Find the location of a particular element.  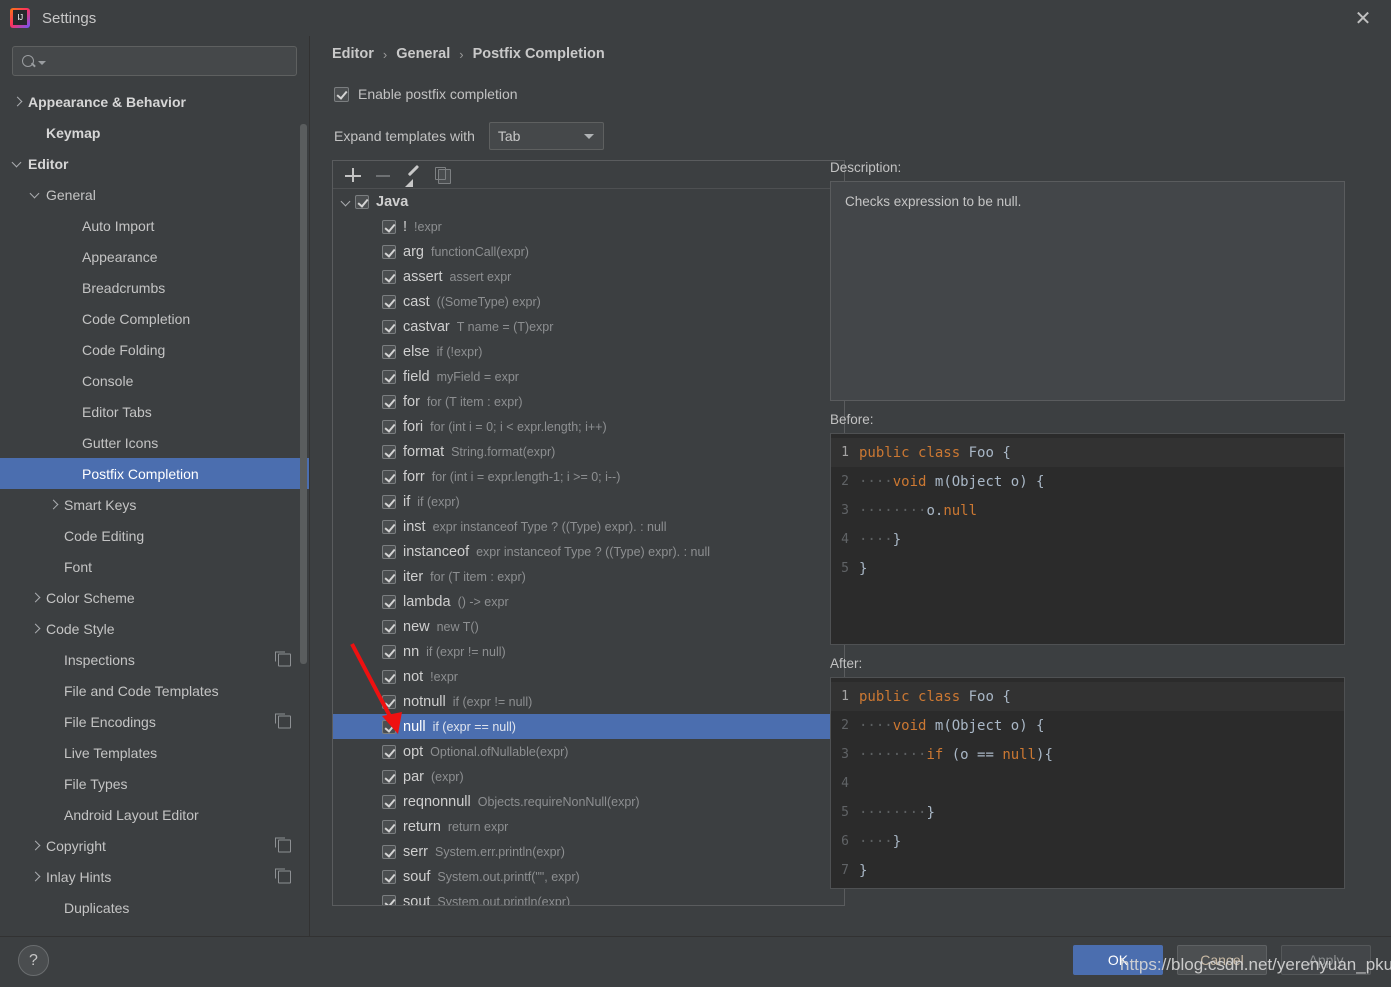

close-icon: ✕ is located at coordinates (1363, 18).